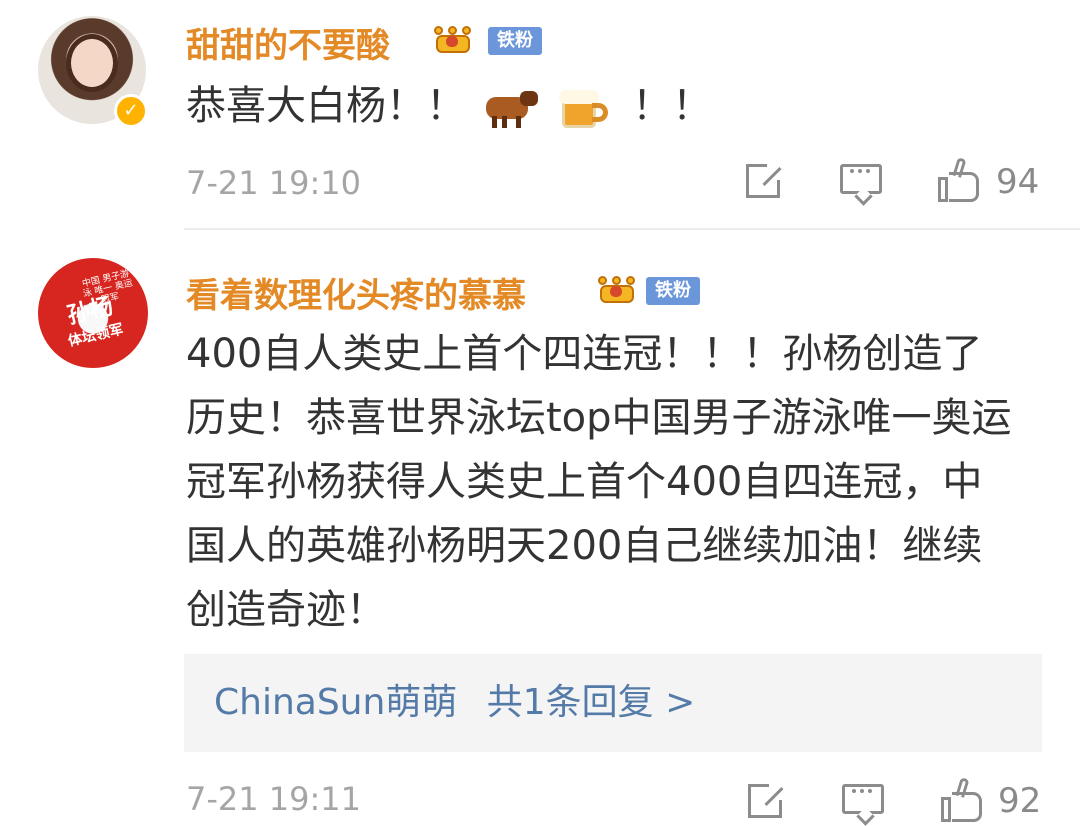  I want to click on reply-preview: ChinaSun萌萌 共1条回复 >, so click(613, 703).